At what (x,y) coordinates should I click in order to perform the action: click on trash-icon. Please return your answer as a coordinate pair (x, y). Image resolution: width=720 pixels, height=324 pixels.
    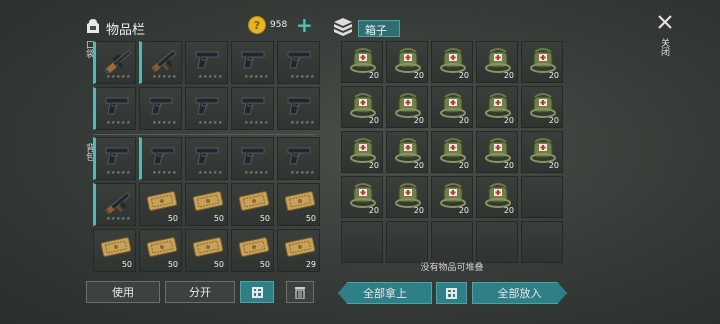
    Looking at the image, I should click on (300, 292).